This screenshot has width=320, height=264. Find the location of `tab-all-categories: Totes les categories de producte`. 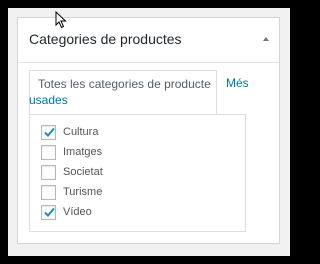

tab-all-categories: Totes les categories de producte is located at coordinates (123, 92).